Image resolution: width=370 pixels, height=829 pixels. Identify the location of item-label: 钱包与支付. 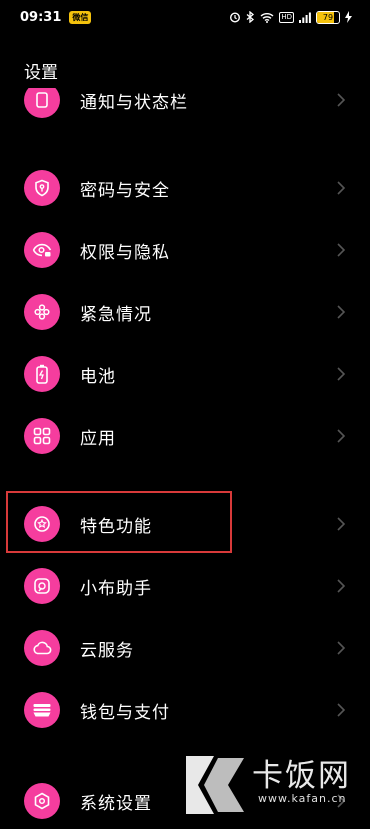
(125, 712).